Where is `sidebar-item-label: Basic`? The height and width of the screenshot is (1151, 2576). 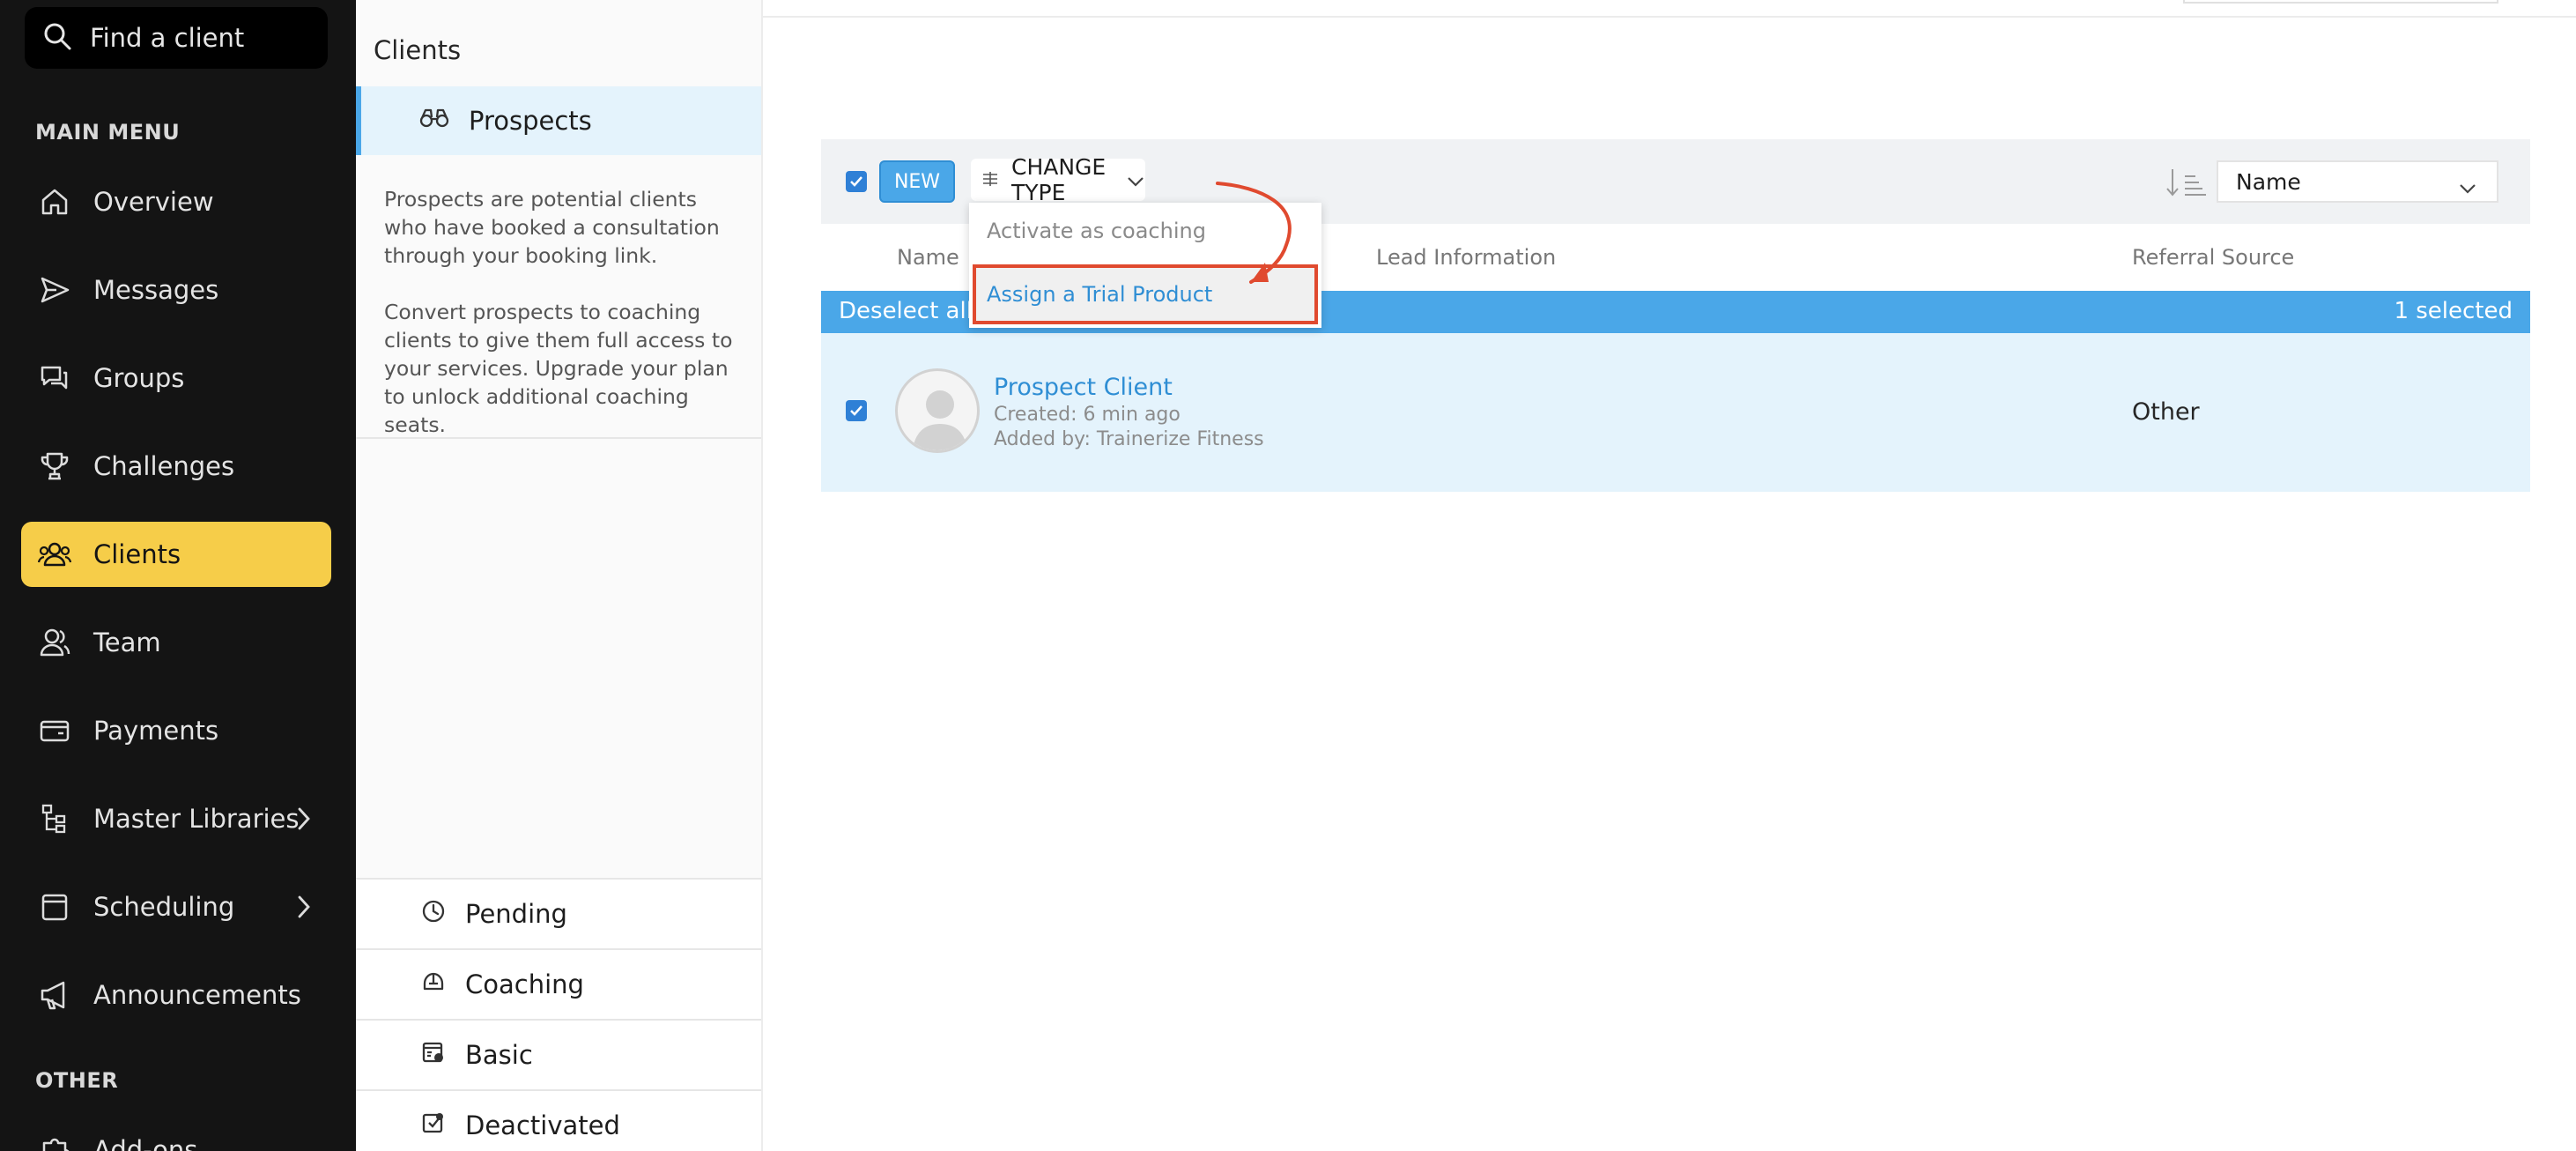
sidebar-item-label: Basic is located at coordinates (499, 1055).